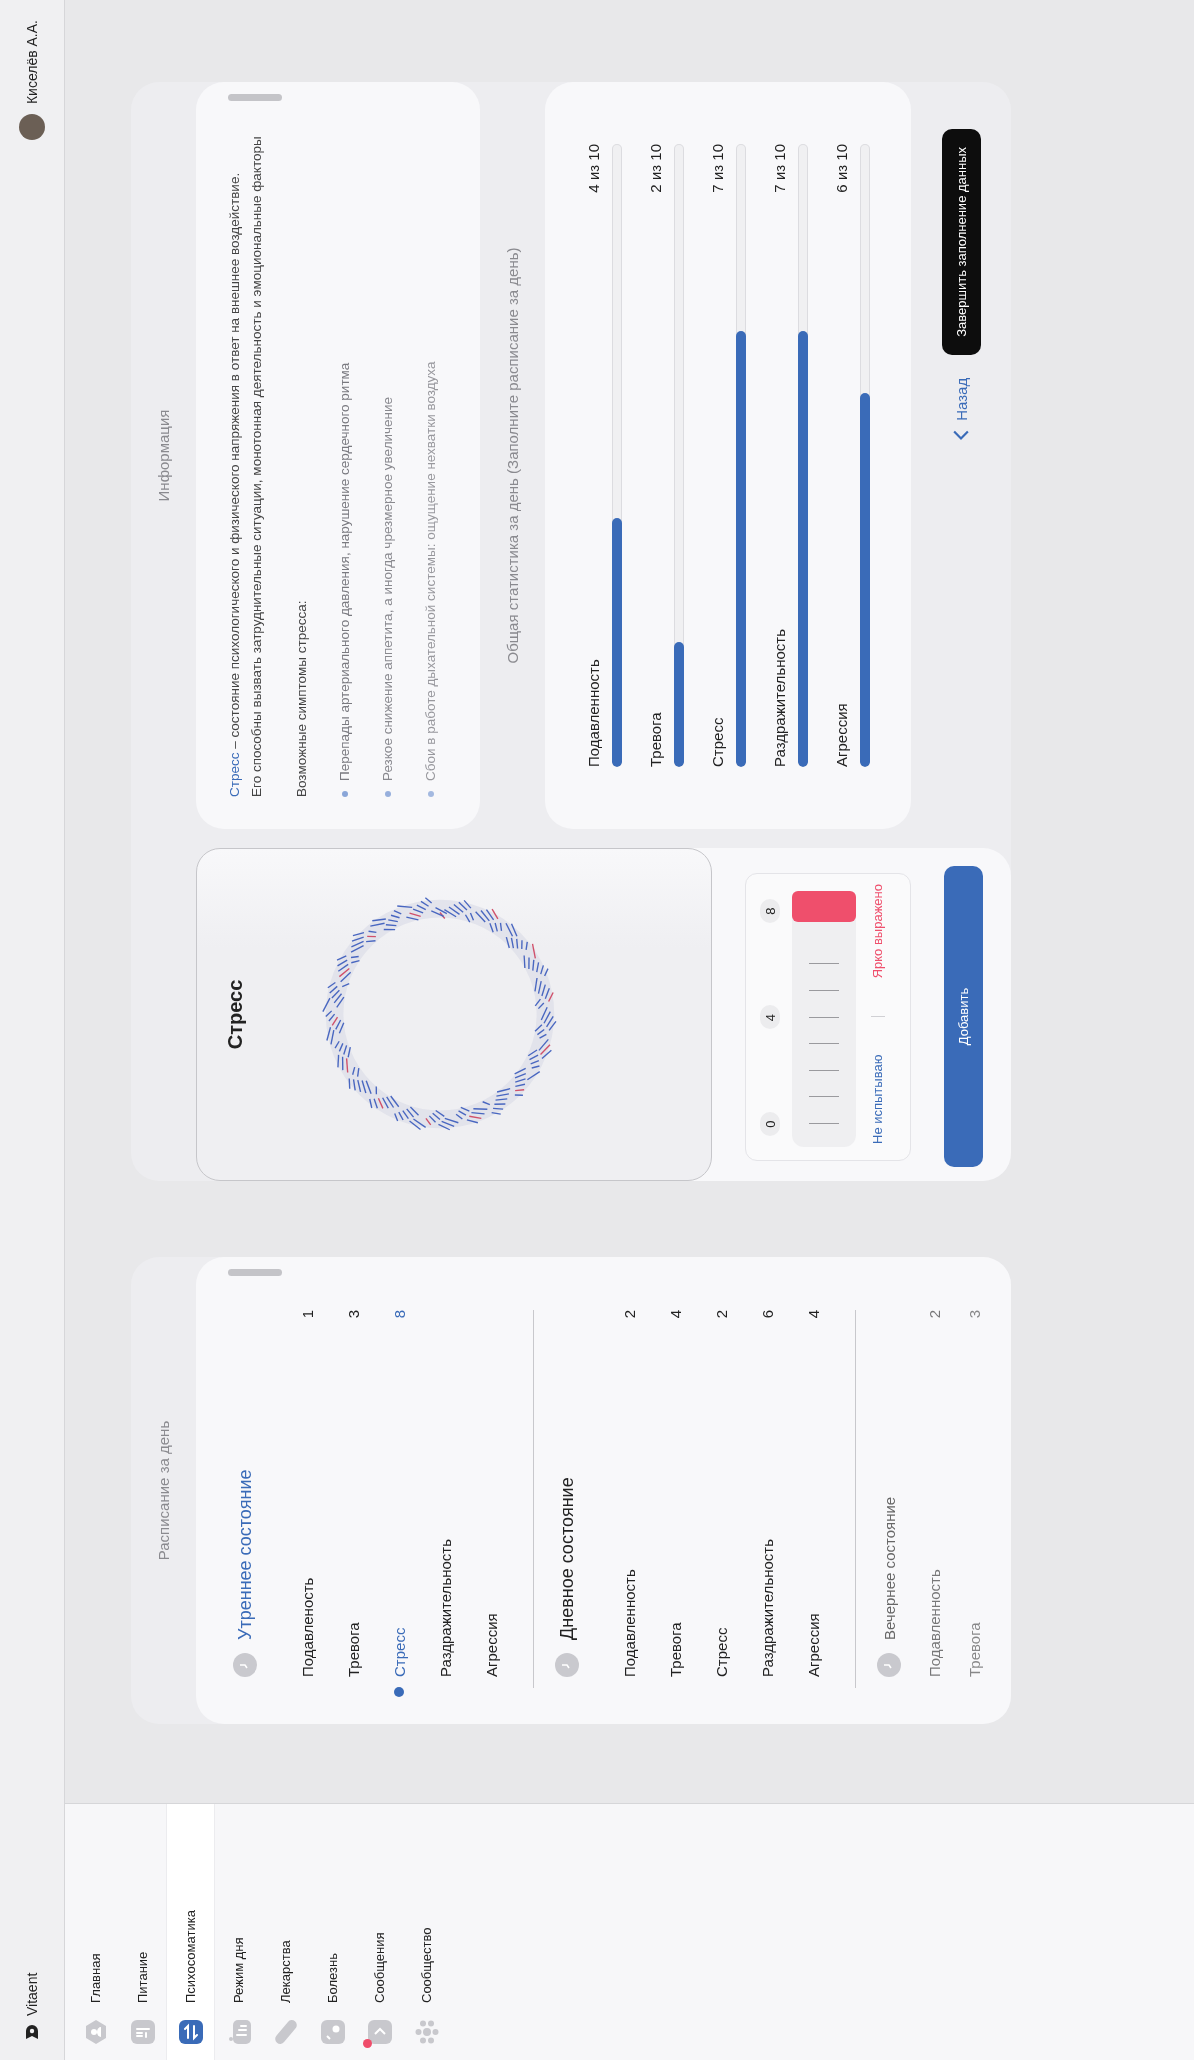 The image size is (1194, 2060). Describe the element at coordinates (307, 1627) in the screenshot. I see `emotion-item: Подавленость` at that location.